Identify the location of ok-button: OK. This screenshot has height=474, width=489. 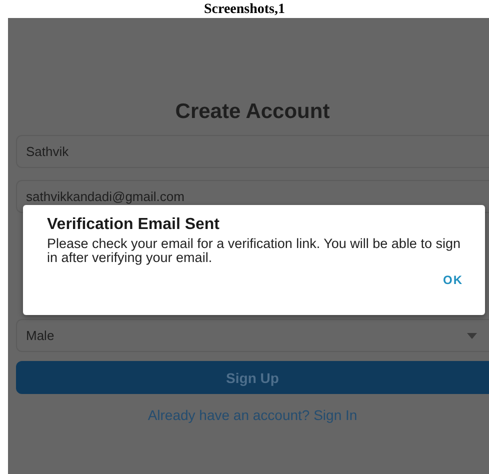
(453, 280).